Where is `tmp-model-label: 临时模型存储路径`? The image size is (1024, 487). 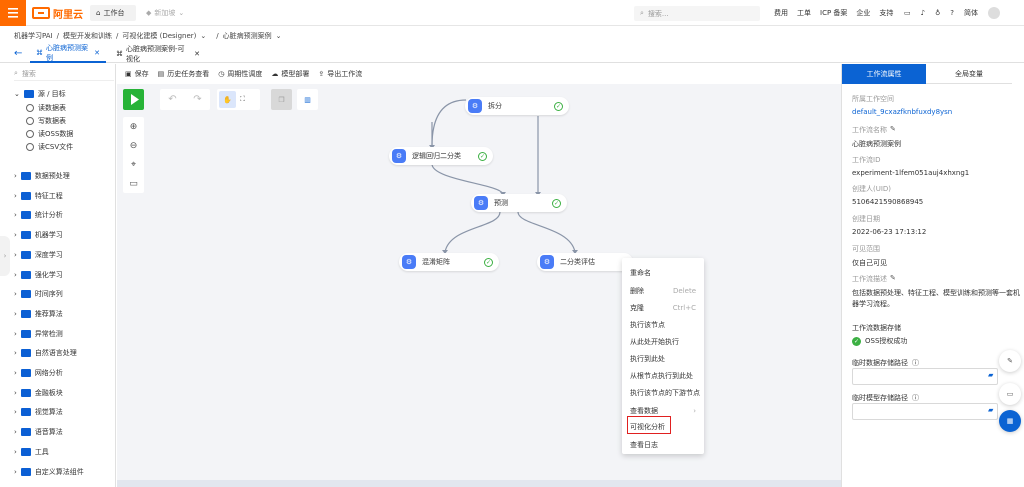
tmp-model-label: 临时模型存储路径 is located at coordinates (880, 398).